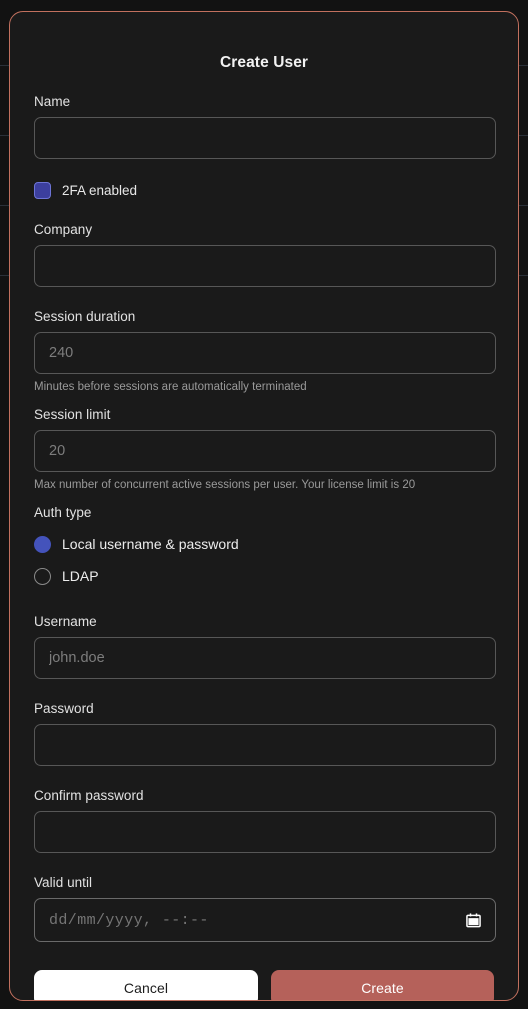 The width and height of the screenshot is (528, 1009). What do you see at coordinates (42, 190) in the screenshot?
I see `twofa-checkbox` at bounding box center [42, 190].